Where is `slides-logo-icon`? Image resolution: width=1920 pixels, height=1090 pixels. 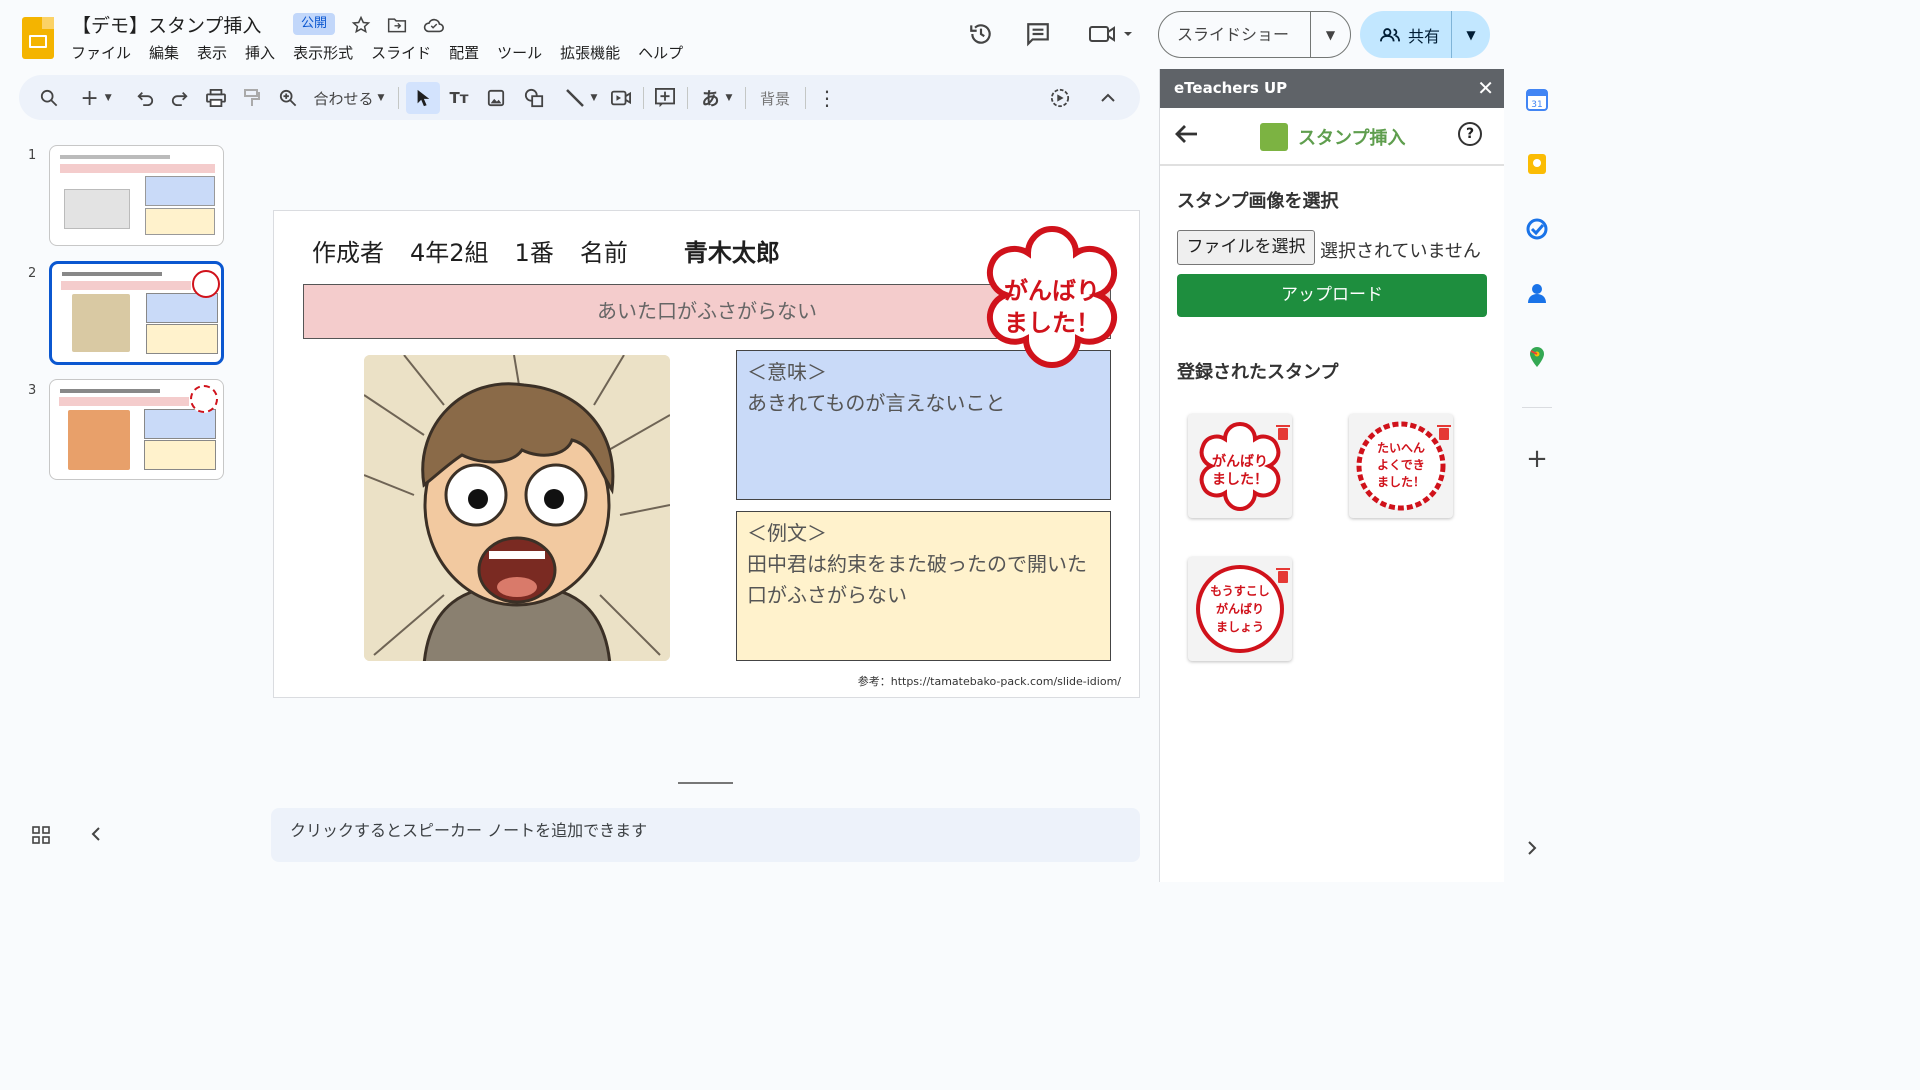 slides-logo-icon is located at coordinates (38, 38).